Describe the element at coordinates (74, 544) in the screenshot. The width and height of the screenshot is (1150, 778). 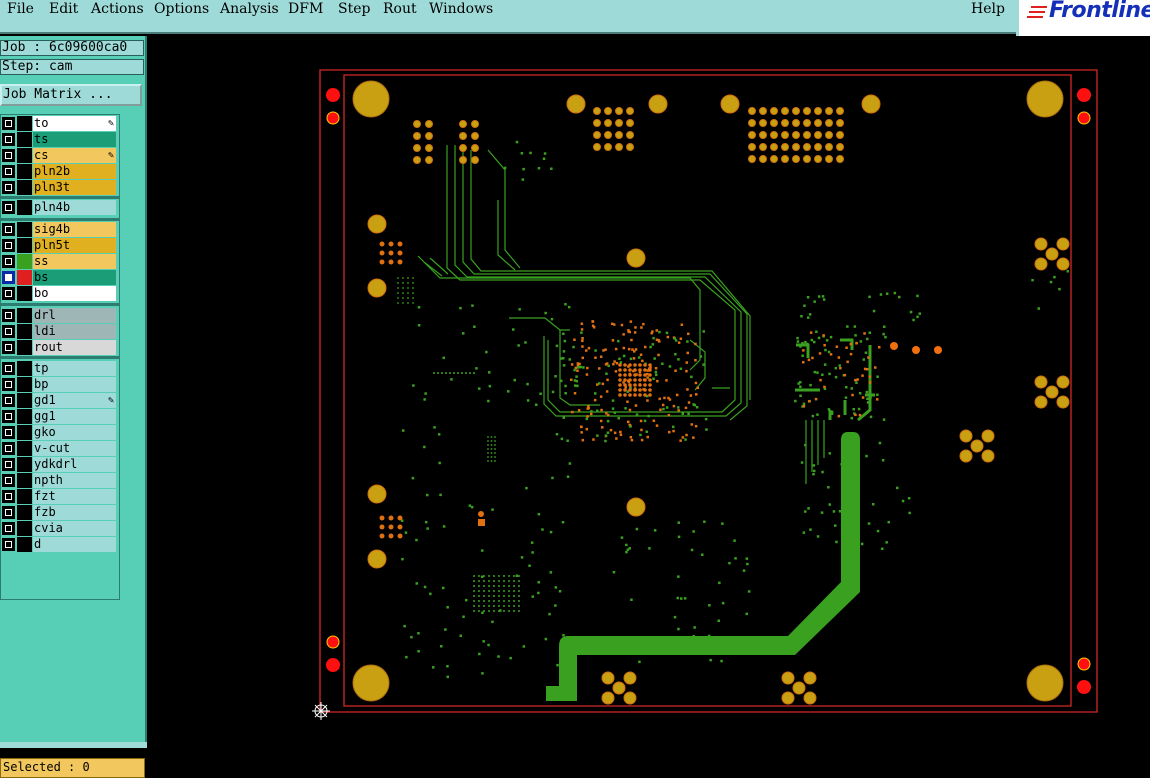
I see `layer-name: d` at that location.